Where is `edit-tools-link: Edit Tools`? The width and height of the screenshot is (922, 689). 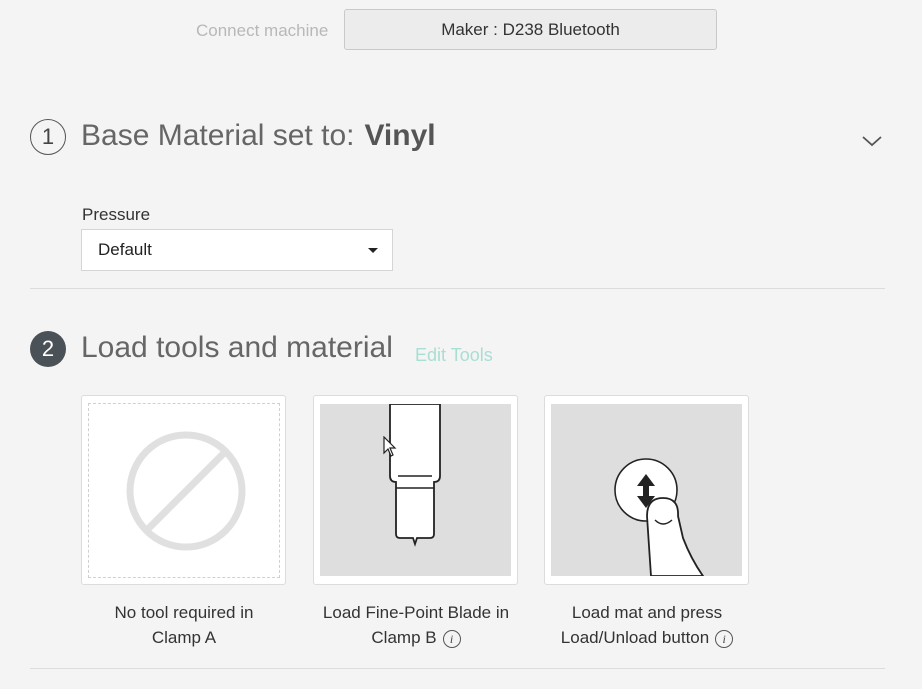 edit-tools-link: Edit Tools is located at coordinates (454, 355).